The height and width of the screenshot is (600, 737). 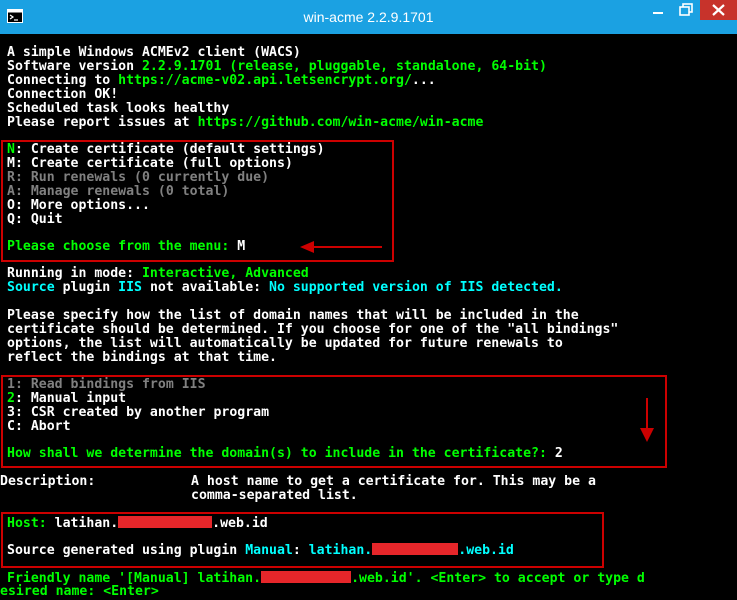 I want to click on window-title: win-acme 2.2.9.1701, so click(x=368, y=17).